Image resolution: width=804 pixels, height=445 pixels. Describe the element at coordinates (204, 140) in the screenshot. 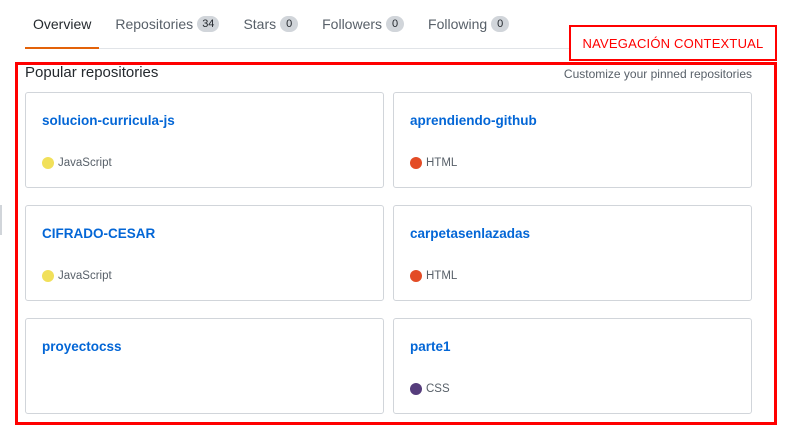

I see `repo-card: solucion-curricula-js JavaScript` at that location.